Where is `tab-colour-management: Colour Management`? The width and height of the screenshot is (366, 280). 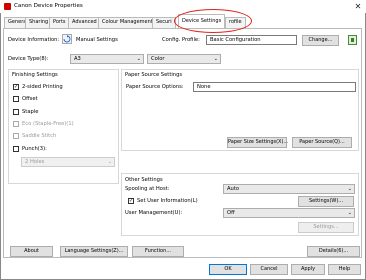 tab-colour-management: Colour Management is located at coordinates (127, 22).